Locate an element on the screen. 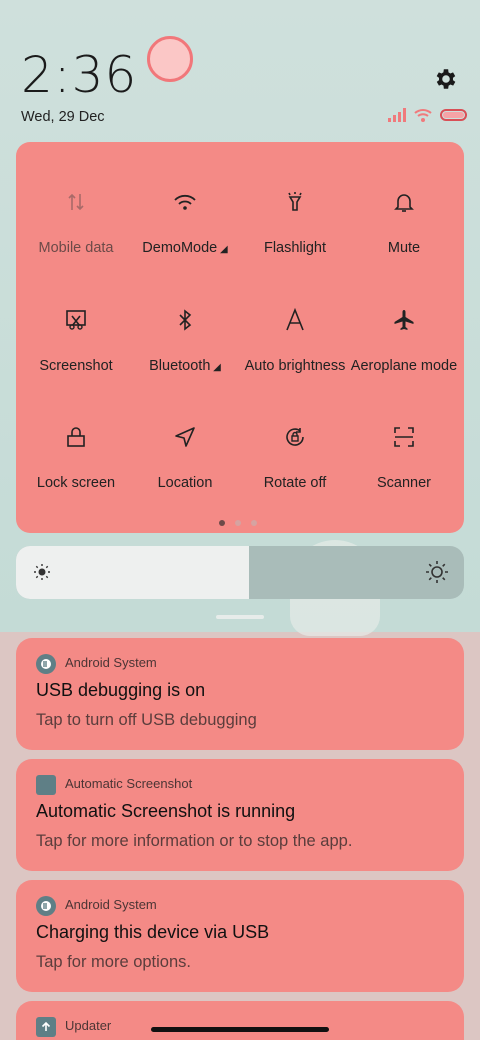 This screenshot has width=480, height=1040. settings-gear-icon is located at coordinates (446, 79).